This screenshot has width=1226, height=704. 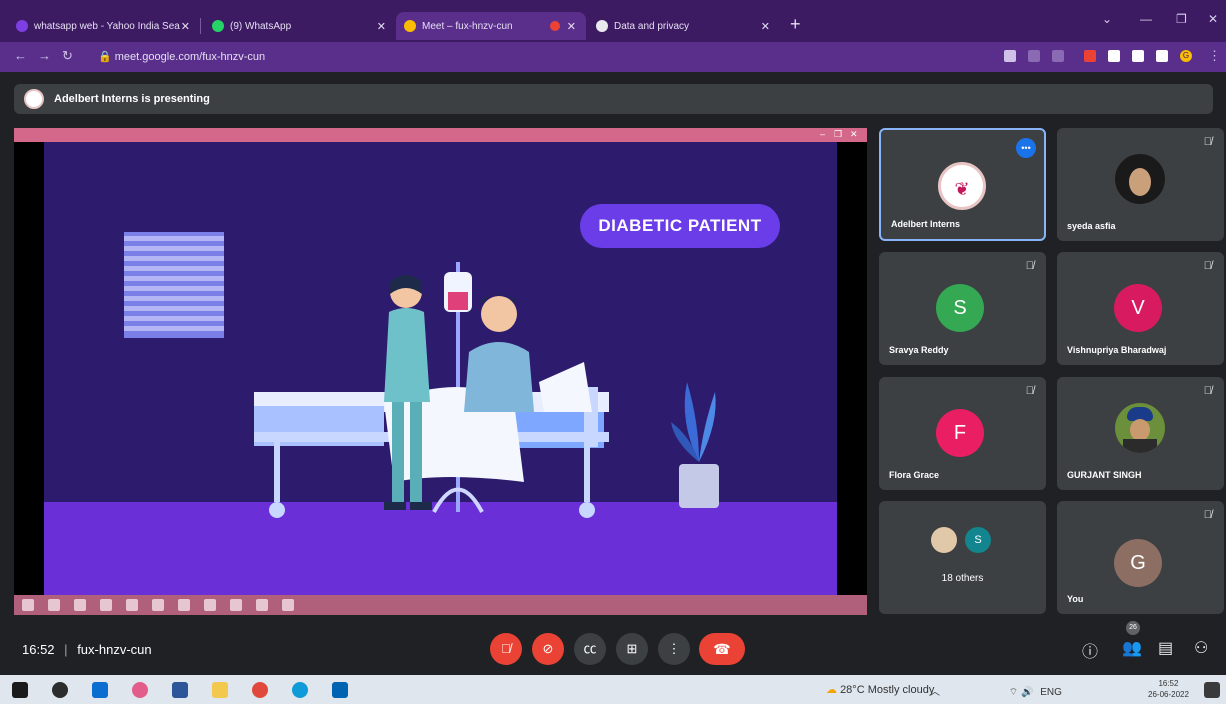 I want to click on leave-call-button: ☎, so click(x=722, y=649).